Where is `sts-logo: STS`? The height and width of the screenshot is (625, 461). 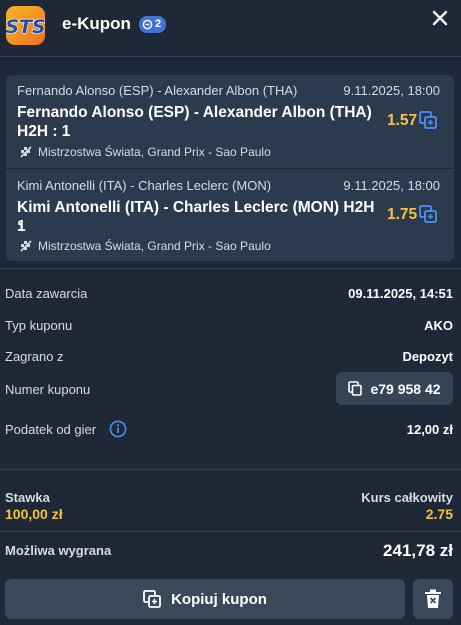
sts-logo: STS is located at coordinates (25, 25).